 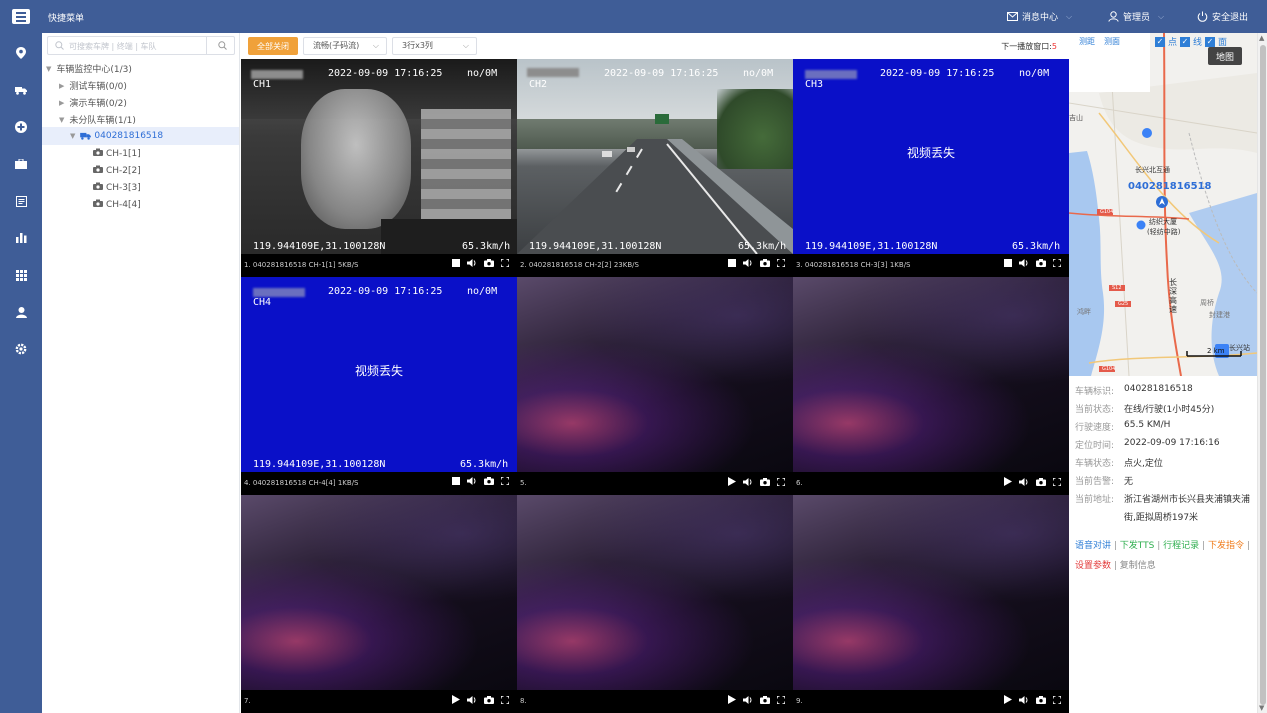 What do you see at coordinates (434, 46) in the screenshot?
I see `layout-select: 3行x3列 ⌵` at bounding box center [434, 46].